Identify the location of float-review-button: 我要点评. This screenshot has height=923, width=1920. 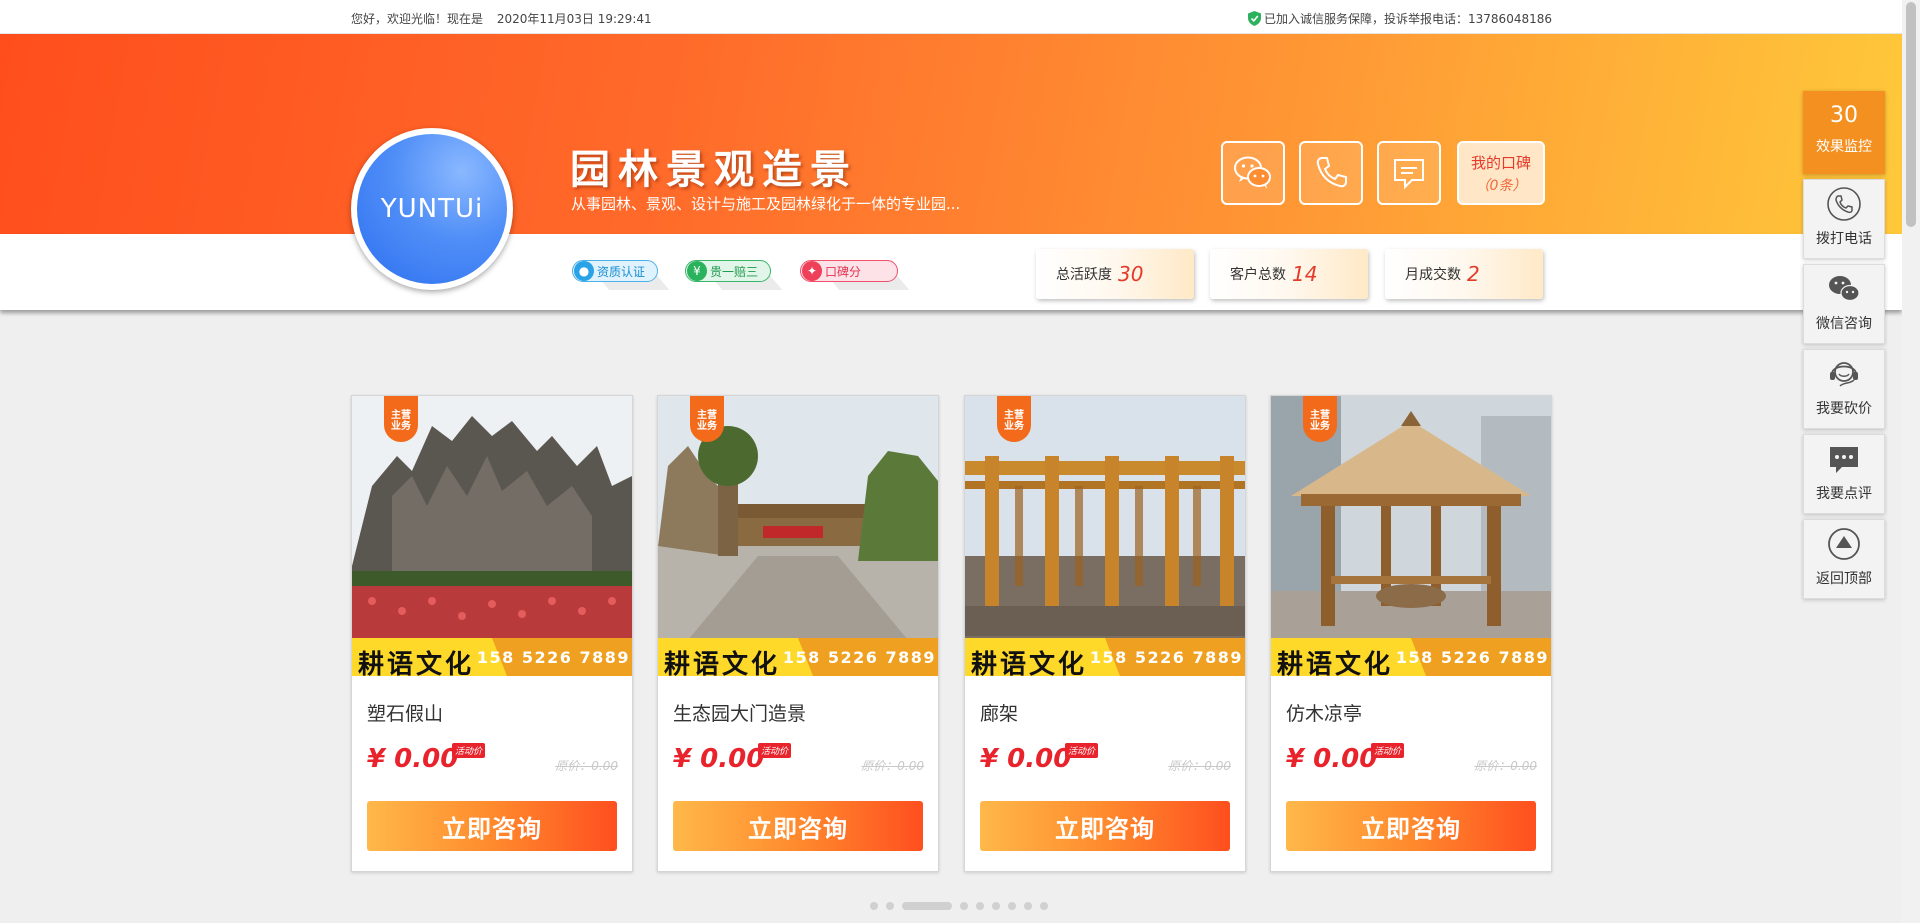
(1844, 474).